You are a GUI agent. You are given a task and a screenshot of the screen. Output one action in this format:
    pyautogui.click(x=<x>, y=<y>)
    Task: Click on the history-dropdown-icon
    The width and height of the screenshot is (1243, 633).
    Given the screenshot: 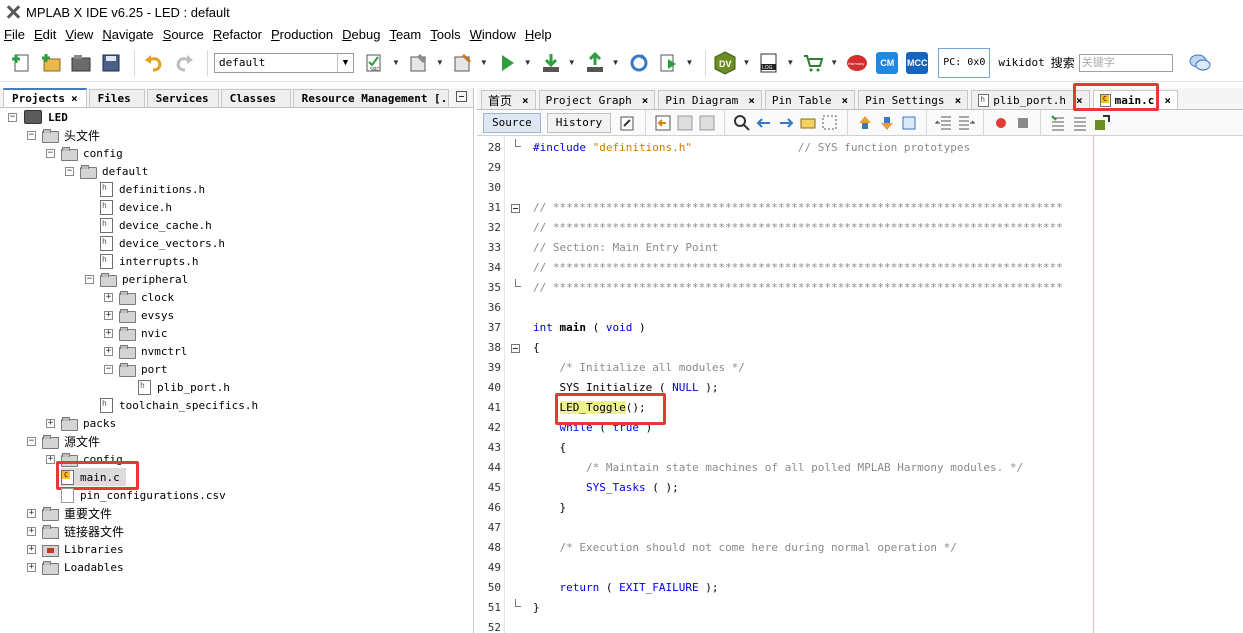 What is the action you would take?
    pyautogui.click(x=707, y=123)
    